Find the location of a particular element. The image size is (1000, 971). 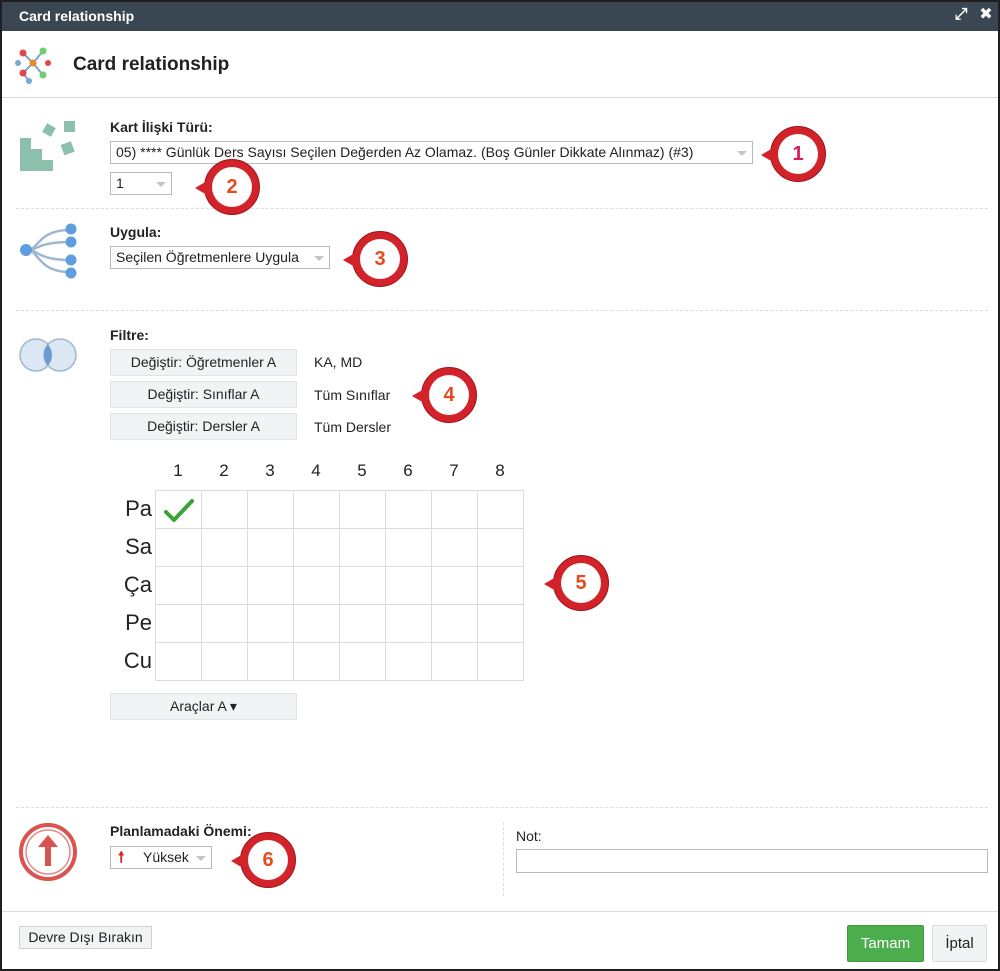

tools-button: Araçlar A ▾ is located at coordinates (203, 706).